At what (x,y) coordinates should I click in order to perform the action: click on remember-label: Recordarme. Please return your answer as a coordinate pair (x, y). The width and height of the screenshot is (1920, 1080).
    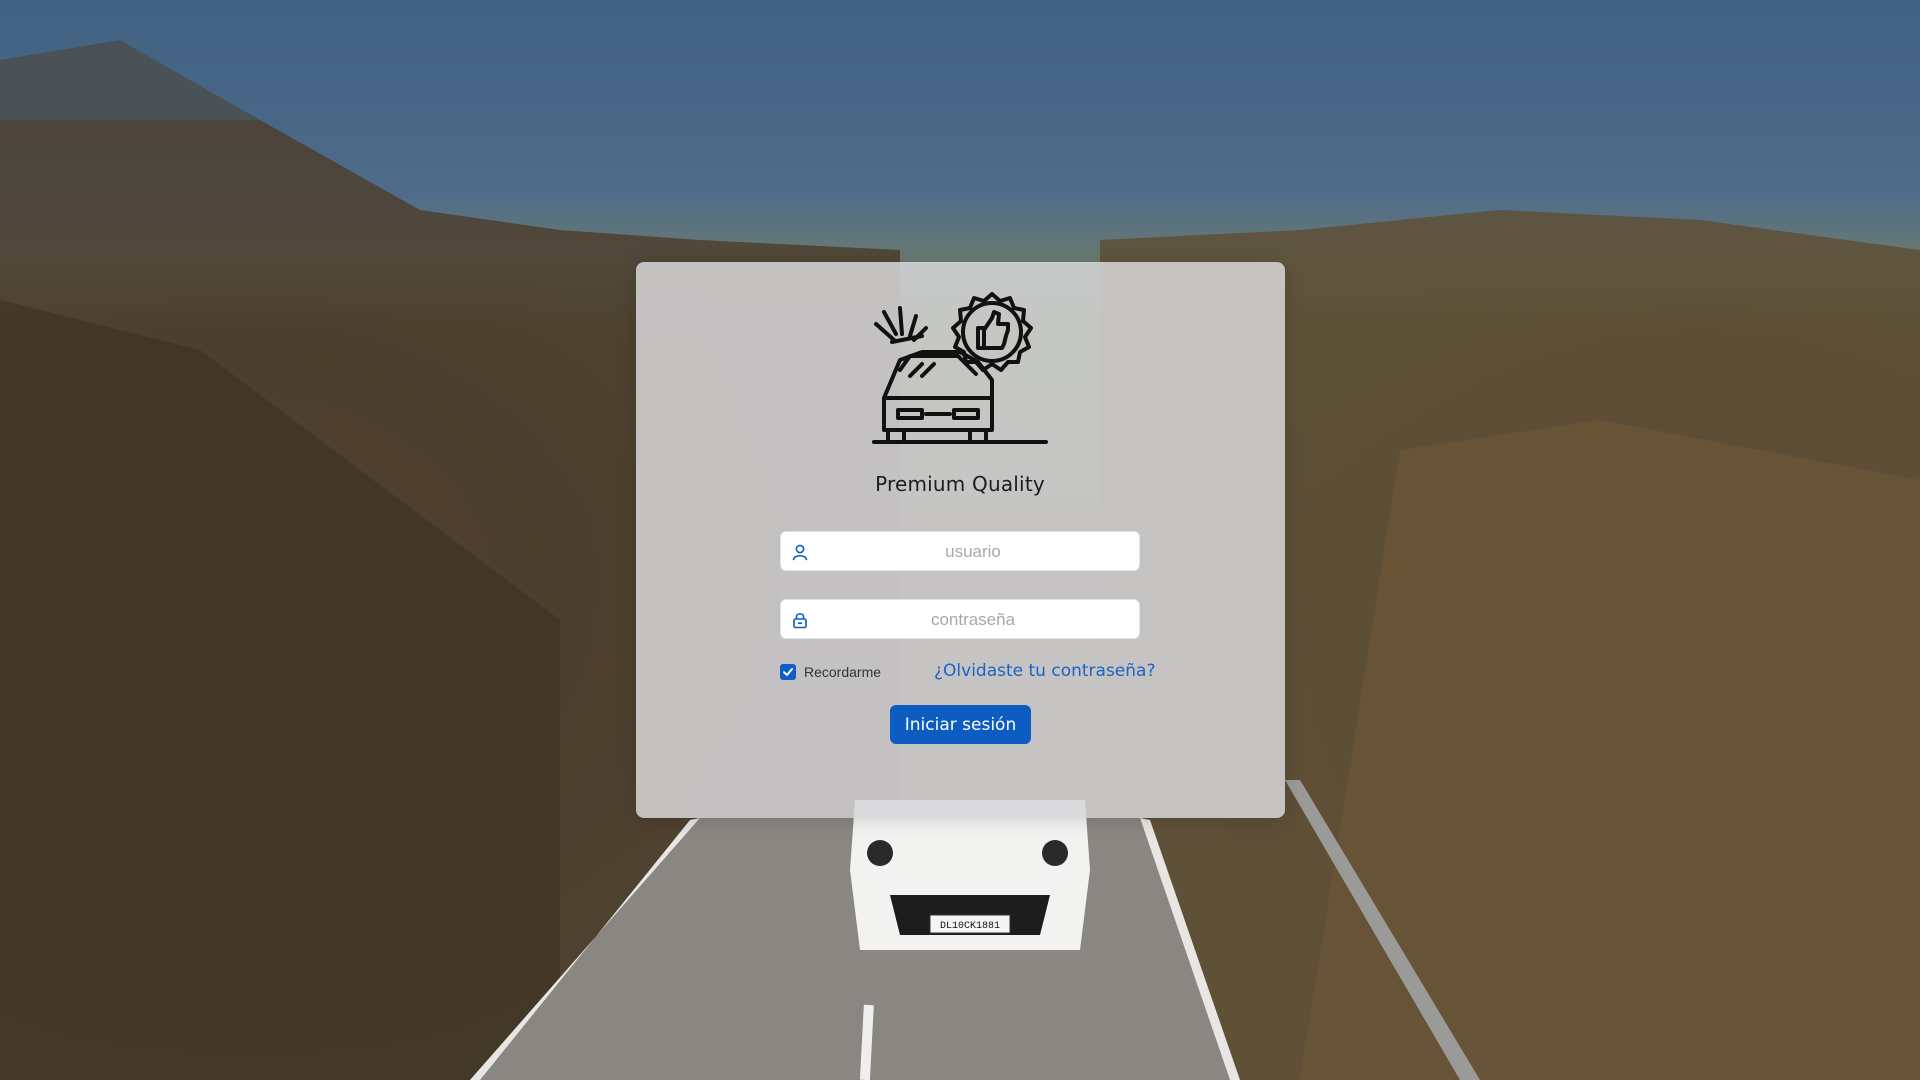
    Looking at the image, I should click on (843, 672).